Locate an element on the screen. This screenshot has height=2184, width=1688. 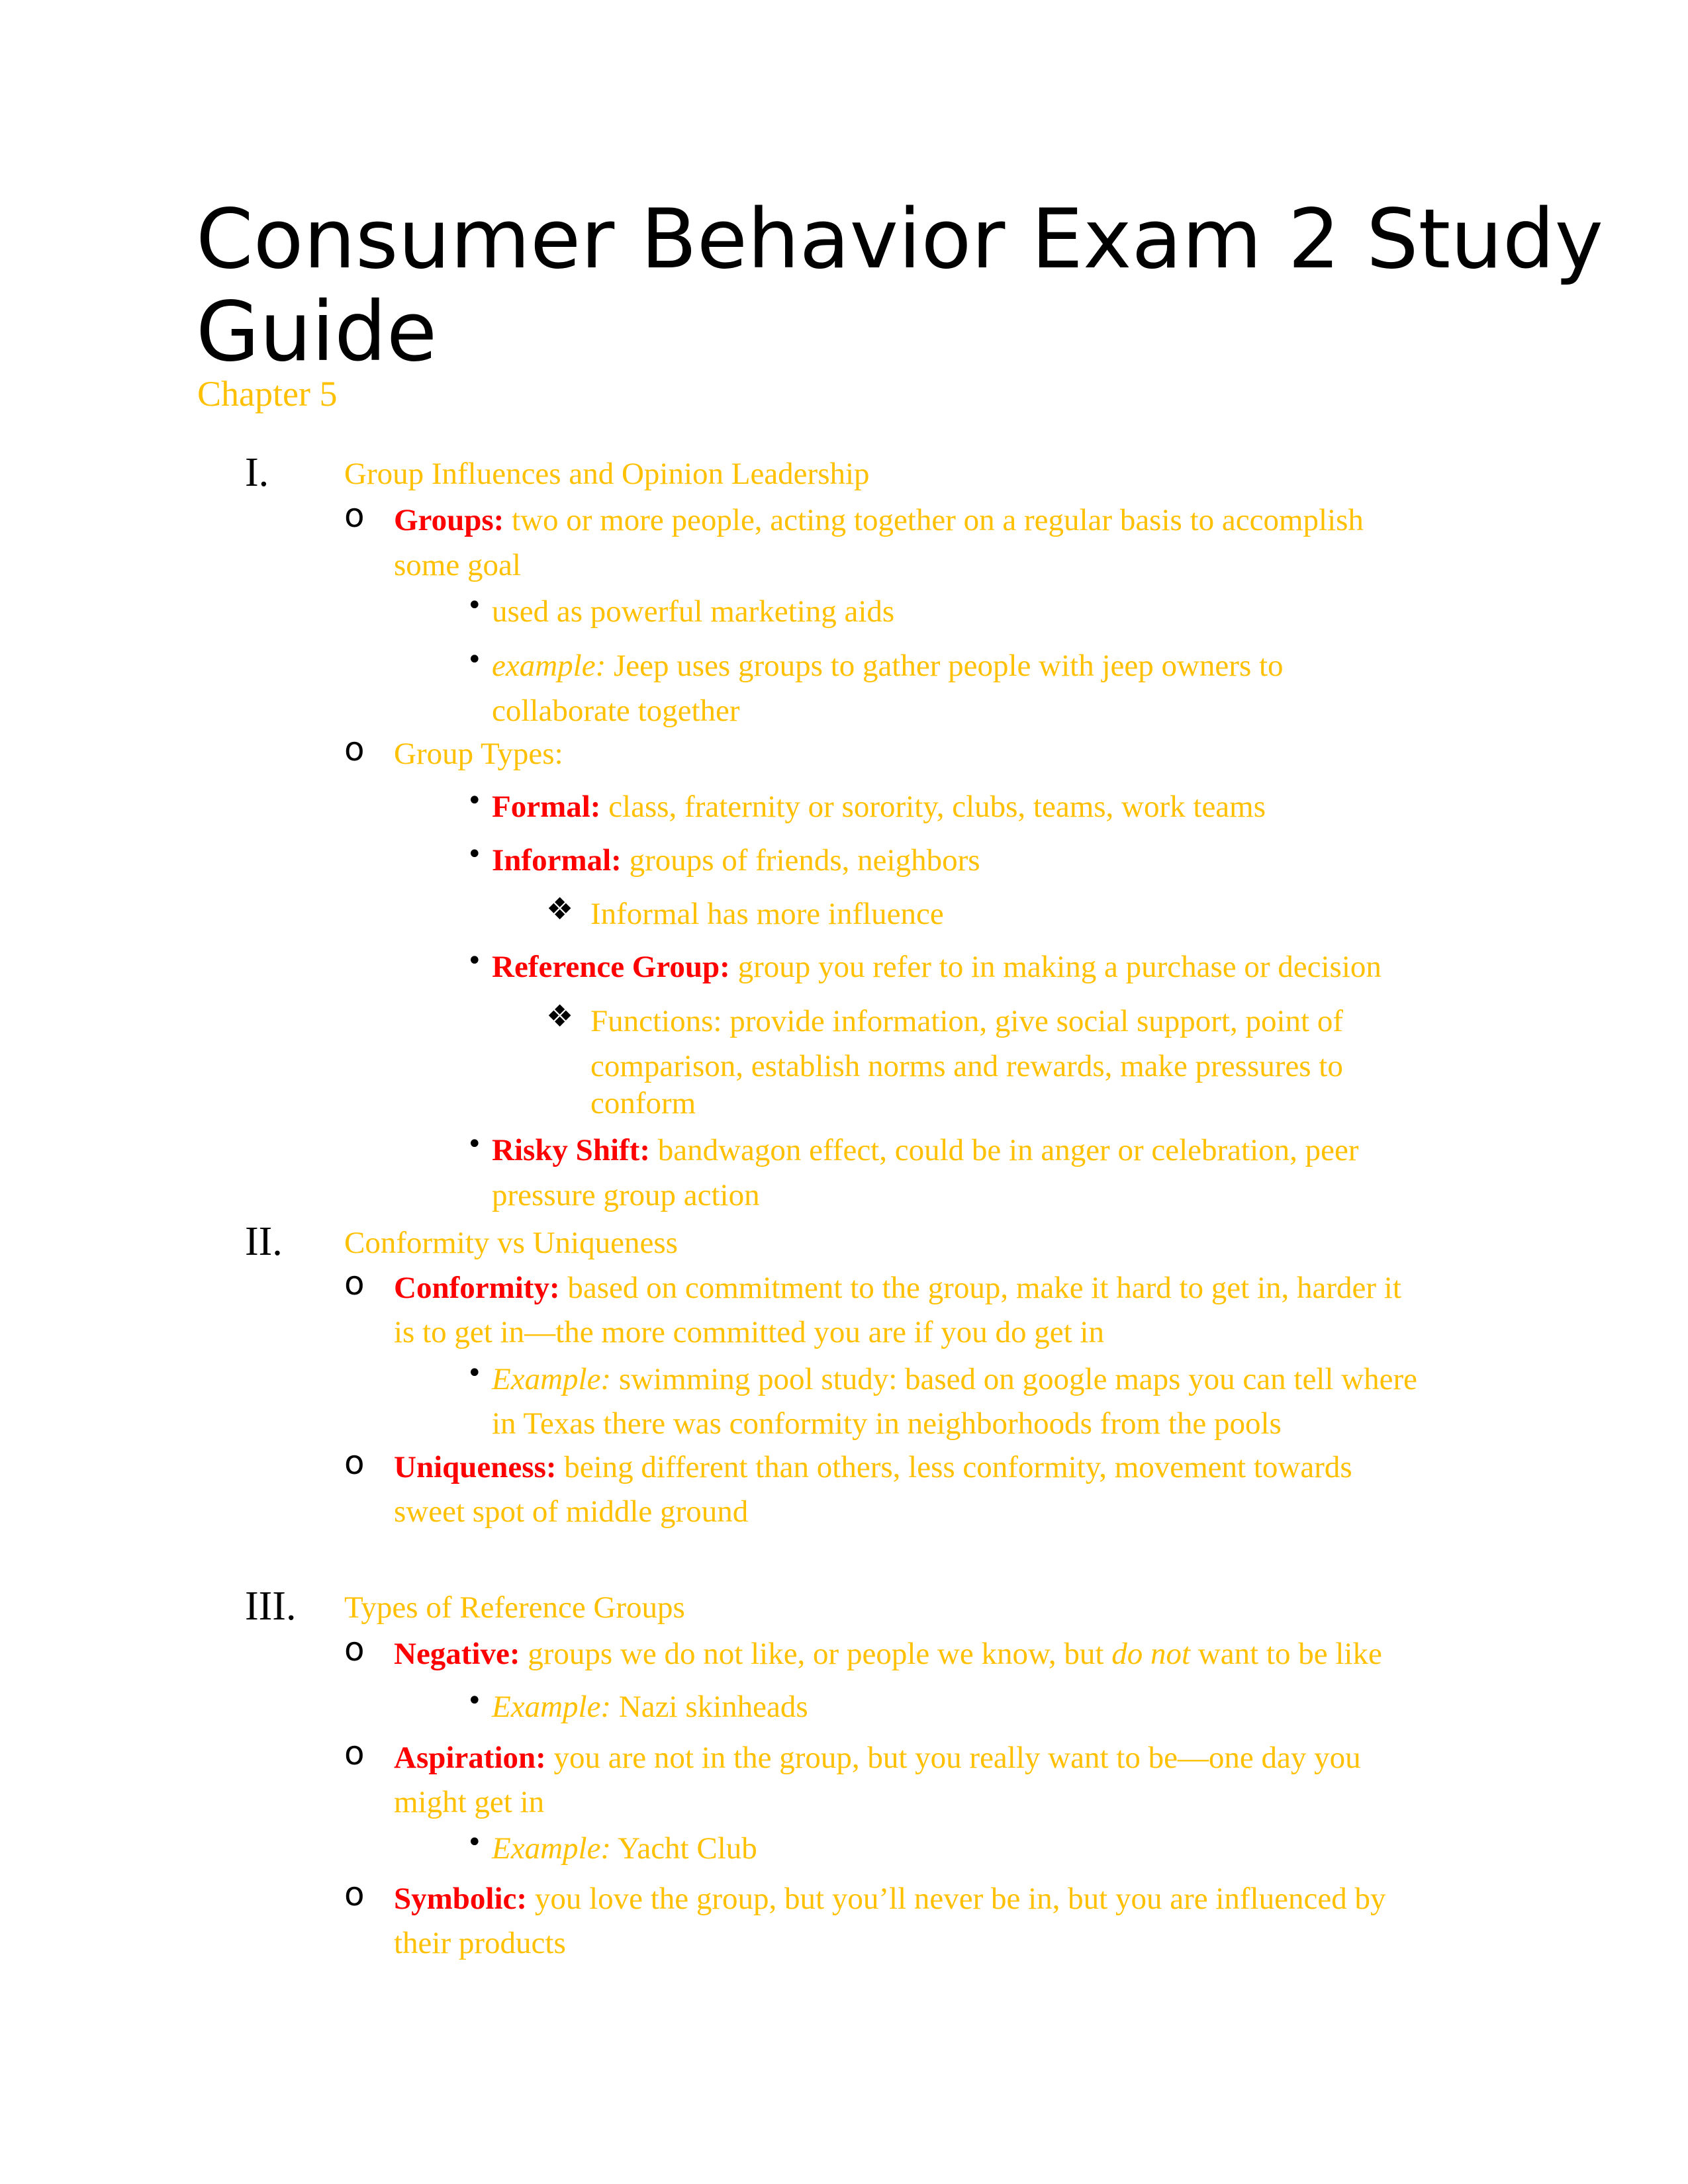
term-label: Reference Group: is located at coordinates (611, 967).